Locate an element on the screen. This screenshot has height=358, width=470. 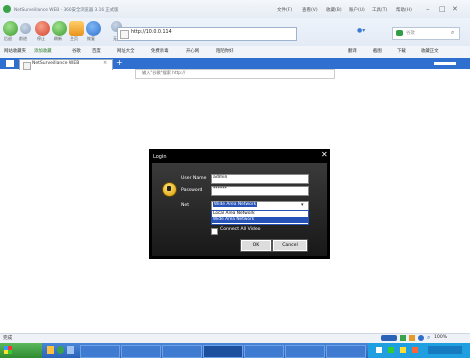
zoom-level: 100% is located at coordinates (440, 337).